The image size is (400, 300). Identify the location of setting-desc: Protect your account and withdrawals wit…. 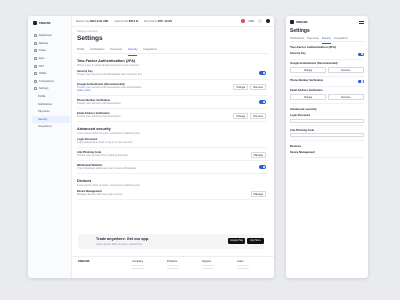
(110, 74).